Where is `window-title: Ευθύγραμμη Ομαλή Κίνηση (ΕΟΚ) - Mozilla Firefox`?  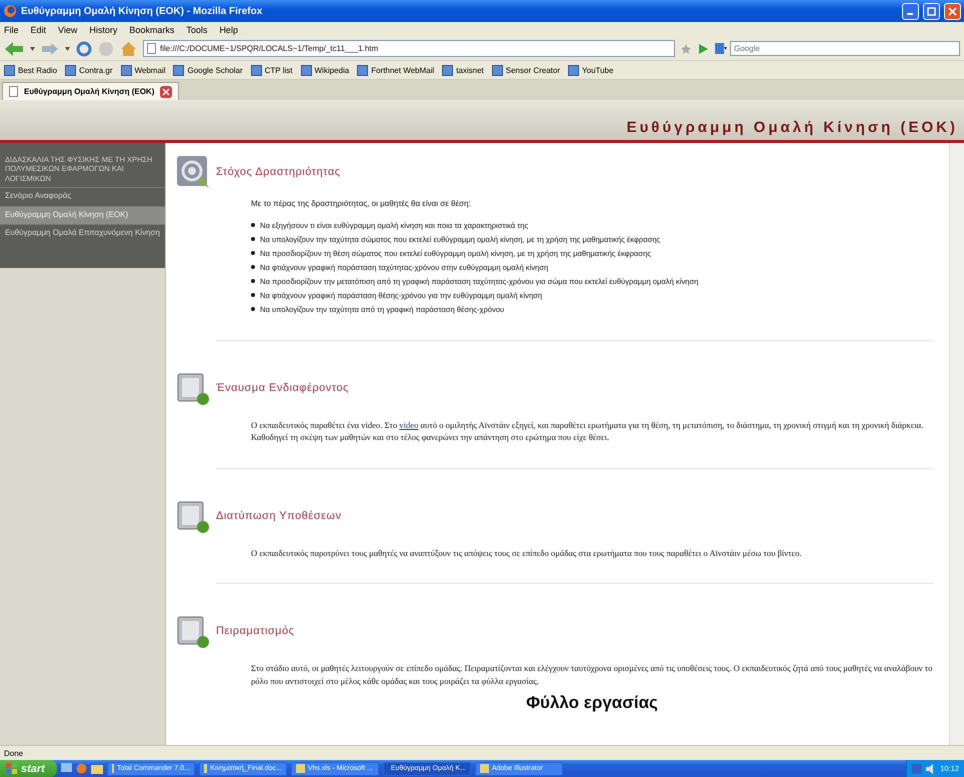
window-title: Ευθύγραμμη Ομαλή Κίνηση (ΕΟΚ) - Mozilla Firefox is located at coordinates (142, 11).